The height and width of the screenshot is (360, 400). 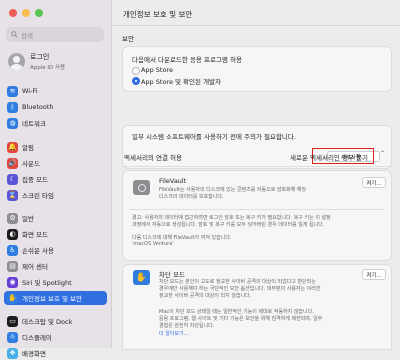 What do you see at coordinates (39, 13) in the screenshot?
I see `zoom-window-button` at bounding box center [39, 13].